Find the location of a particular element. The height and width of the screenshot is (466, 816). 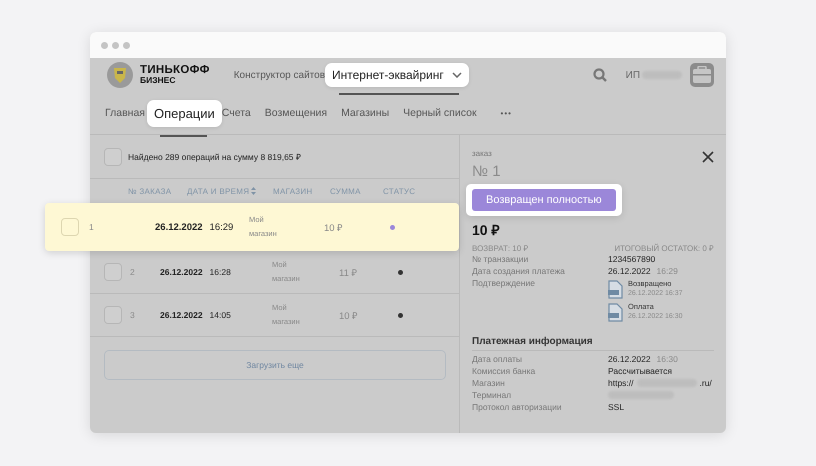

nav-tab: Счета is located at coordinates (236, 113).